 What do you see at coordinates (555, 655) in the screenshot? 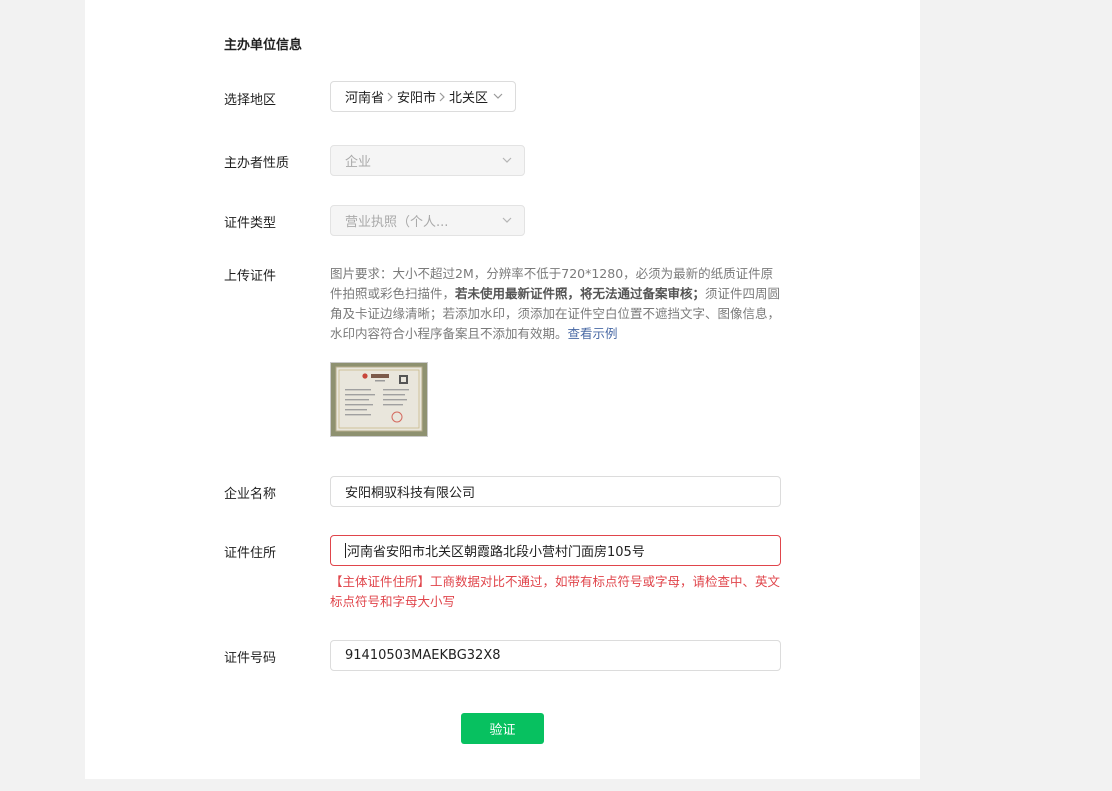
I see `cert-number-input: 91410503MAEKBG32X8` at bounding box center [555, 655].